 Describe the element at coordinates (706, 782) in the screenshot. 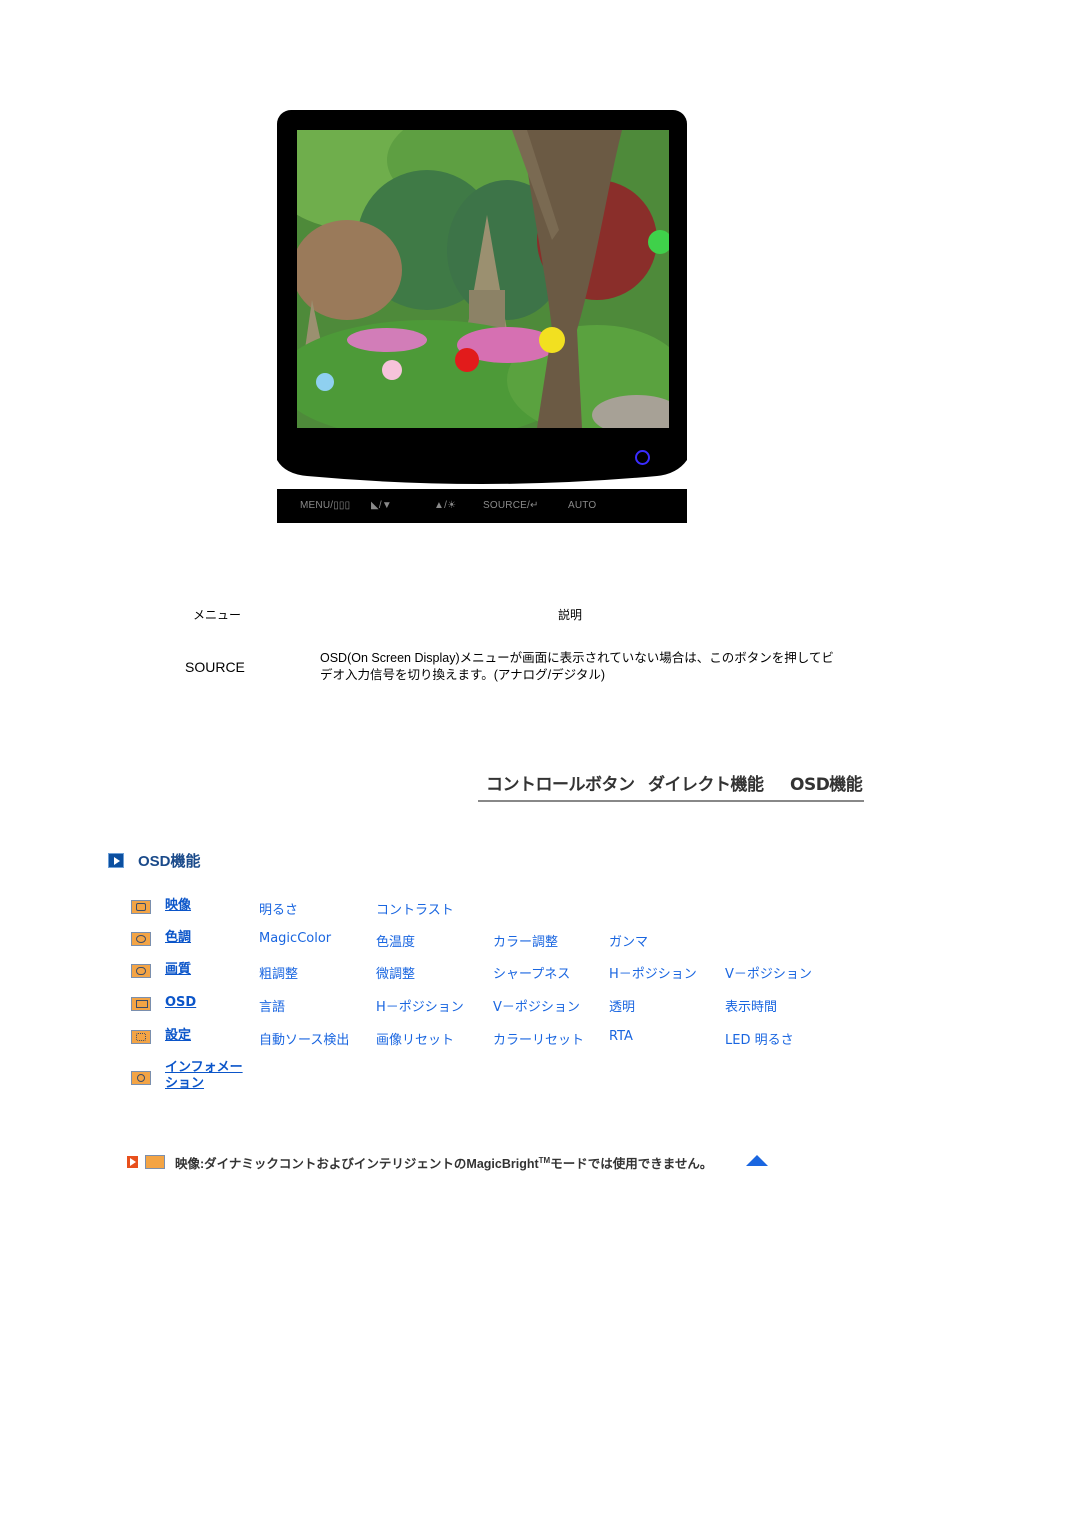

I see `nav-direct-functions: ダイレクト機能` at that location.